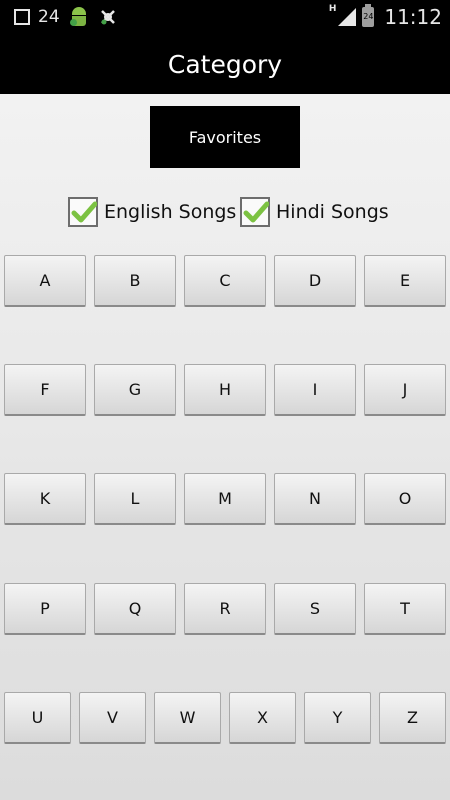 Image resolution: width=450 pixels, height=800 pixels. What do you see at coordinates (66, 17) in the screenshot?
I see `status-bar-left: 24` at bounding box center [66, 17].